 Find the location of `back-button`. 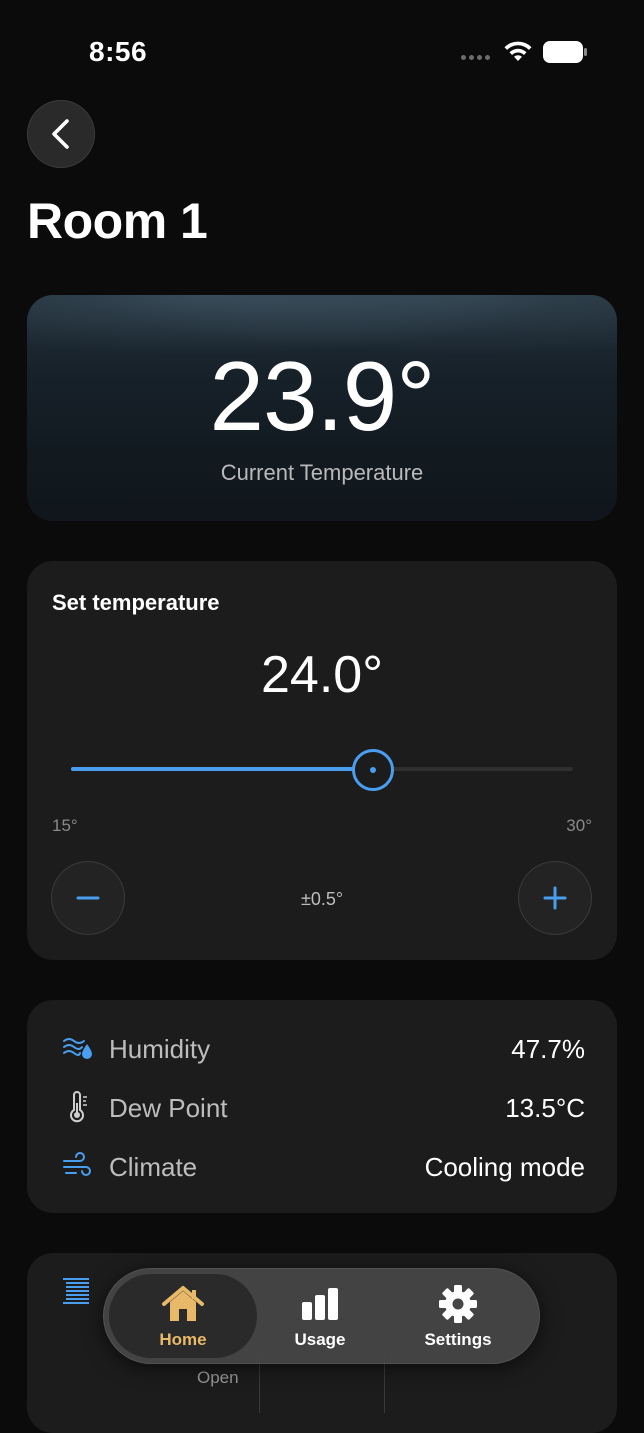

back-button is located at coordinates (61, 134).